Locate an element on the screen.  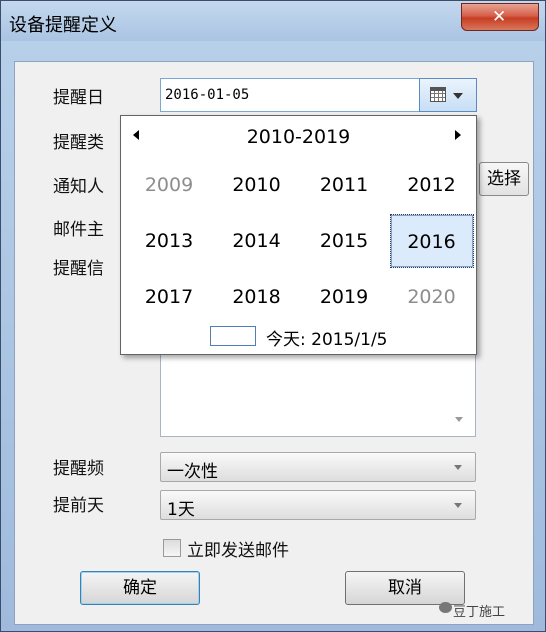
year-cell-2011: 2011 is located at coordinates (344, 185).